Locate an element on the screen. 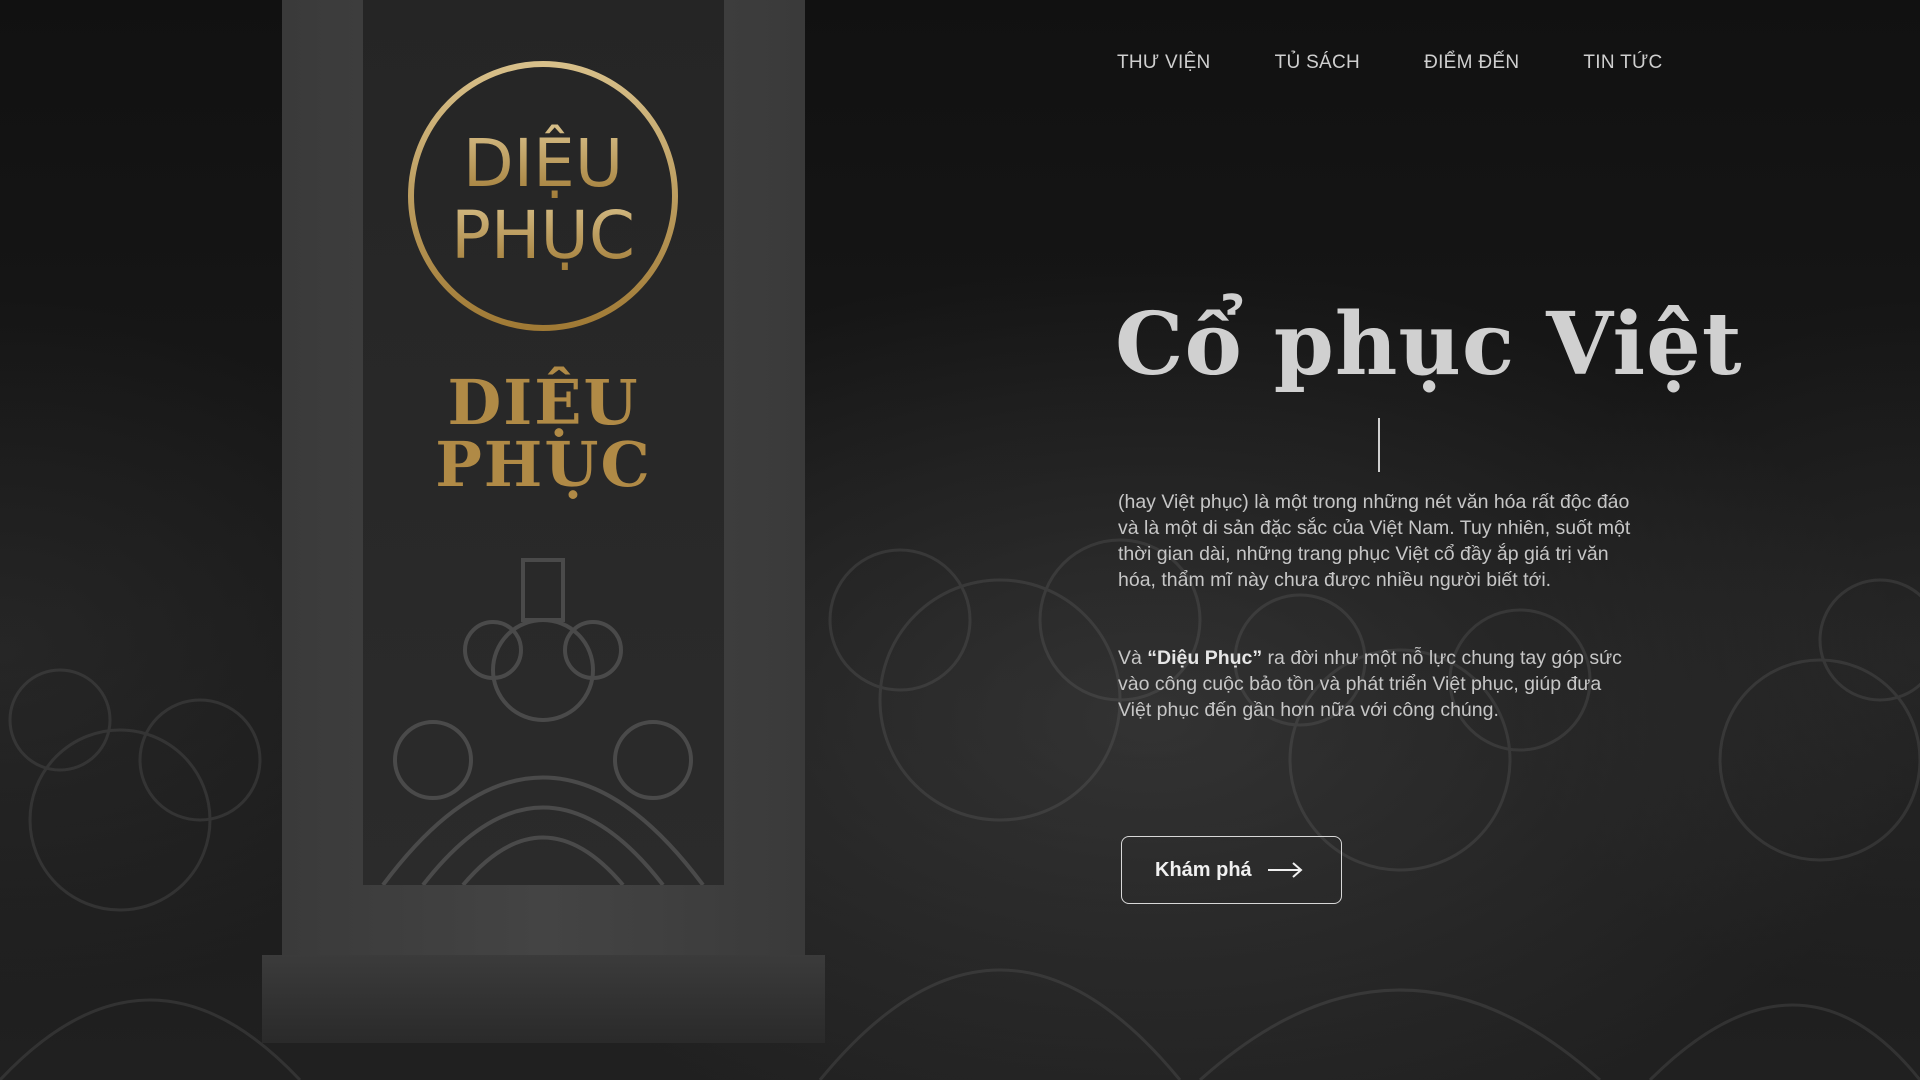  nav-item-thu-vien: THƯ VIỆN is located at coordinates (1164, 63).